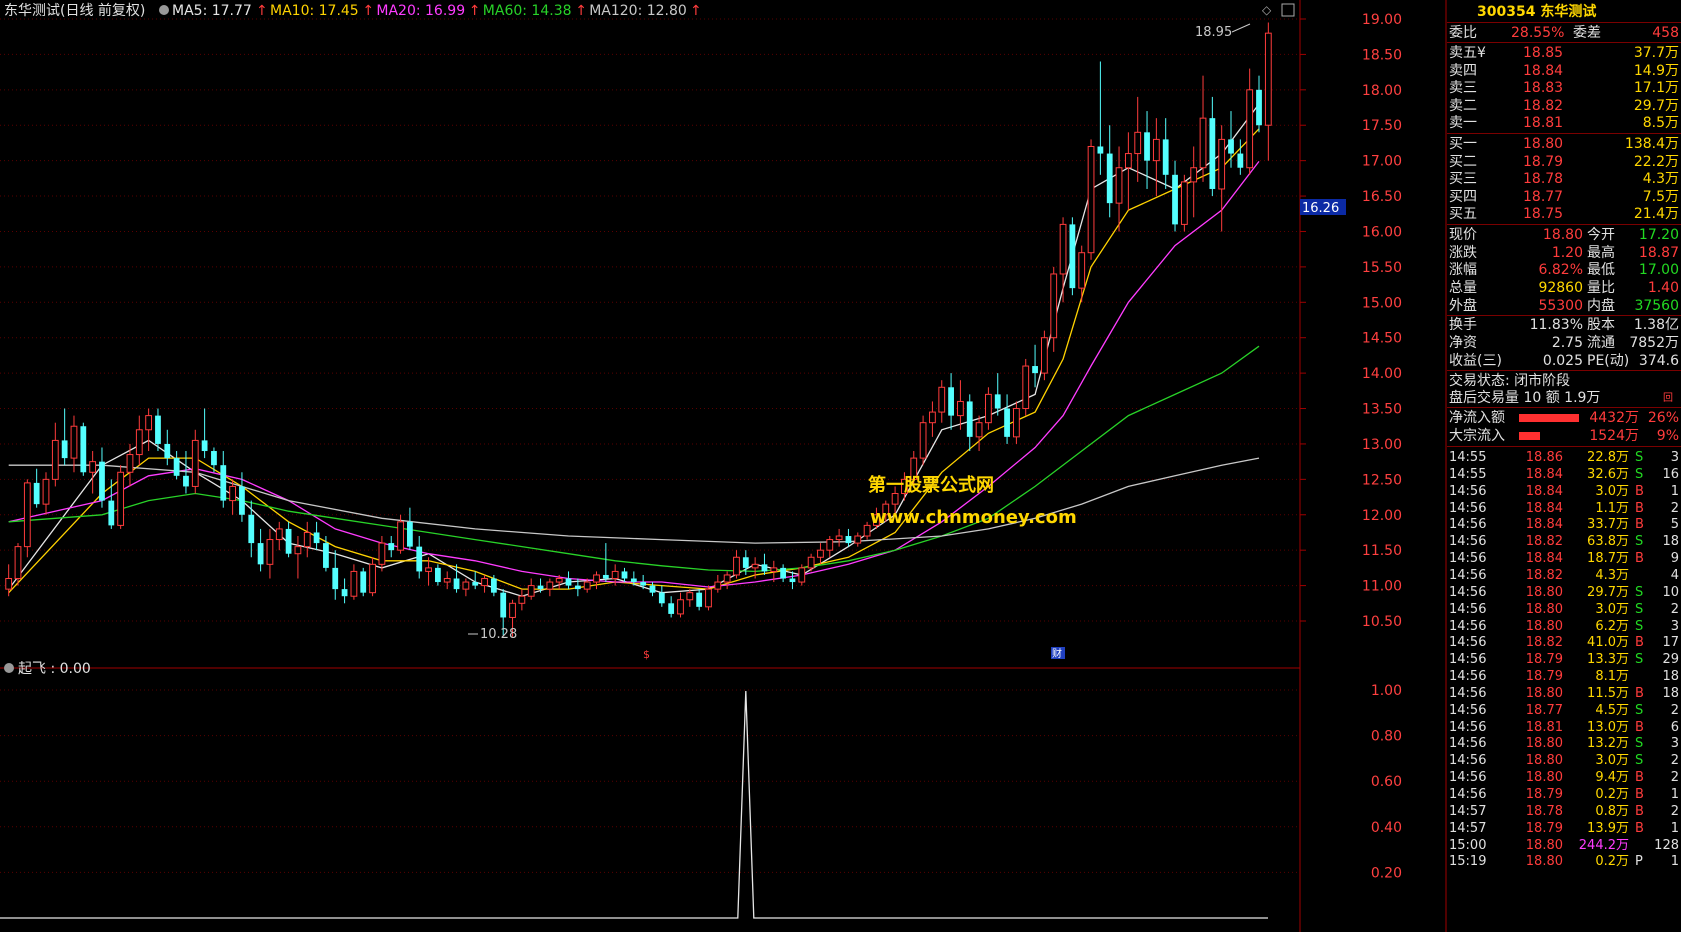 The image size is (1681, 932). What do you see at coordinates (1564, 88) in the screenshot?
I see `sell-row: 卖三 18.83 17.1万` at bounding box center [1564, 88].